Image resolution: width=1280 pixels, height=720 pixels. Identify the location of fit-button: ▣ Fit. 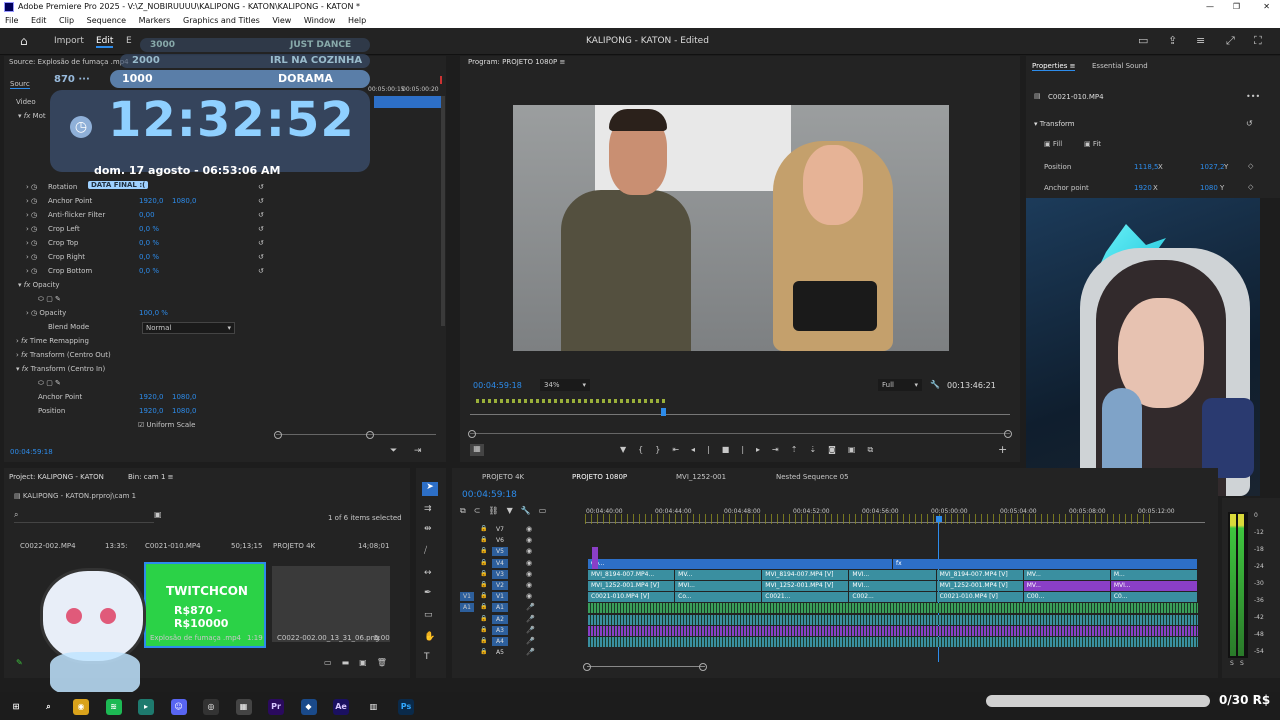
(1092, 144).